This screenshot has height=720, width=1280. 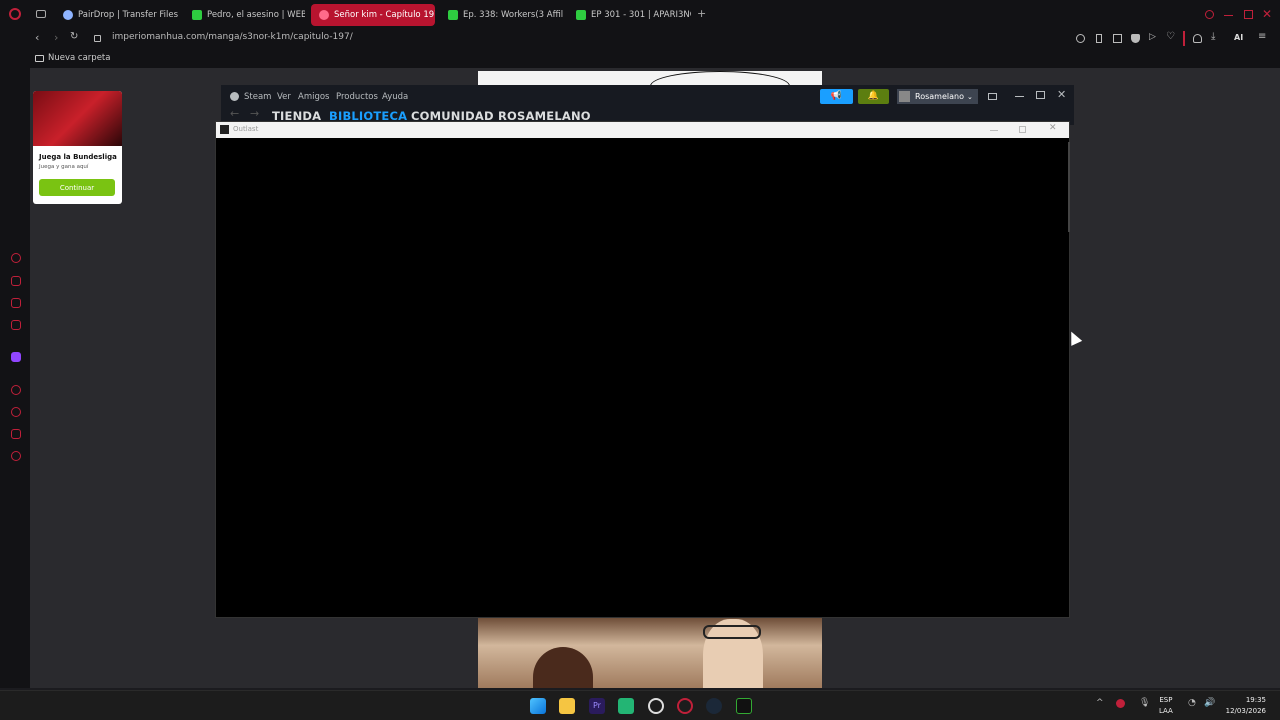 What do you see at coordinates (994, 130) in the screenshot?
I see `outlast-minimize-icon` at bounding box center [994, 130].